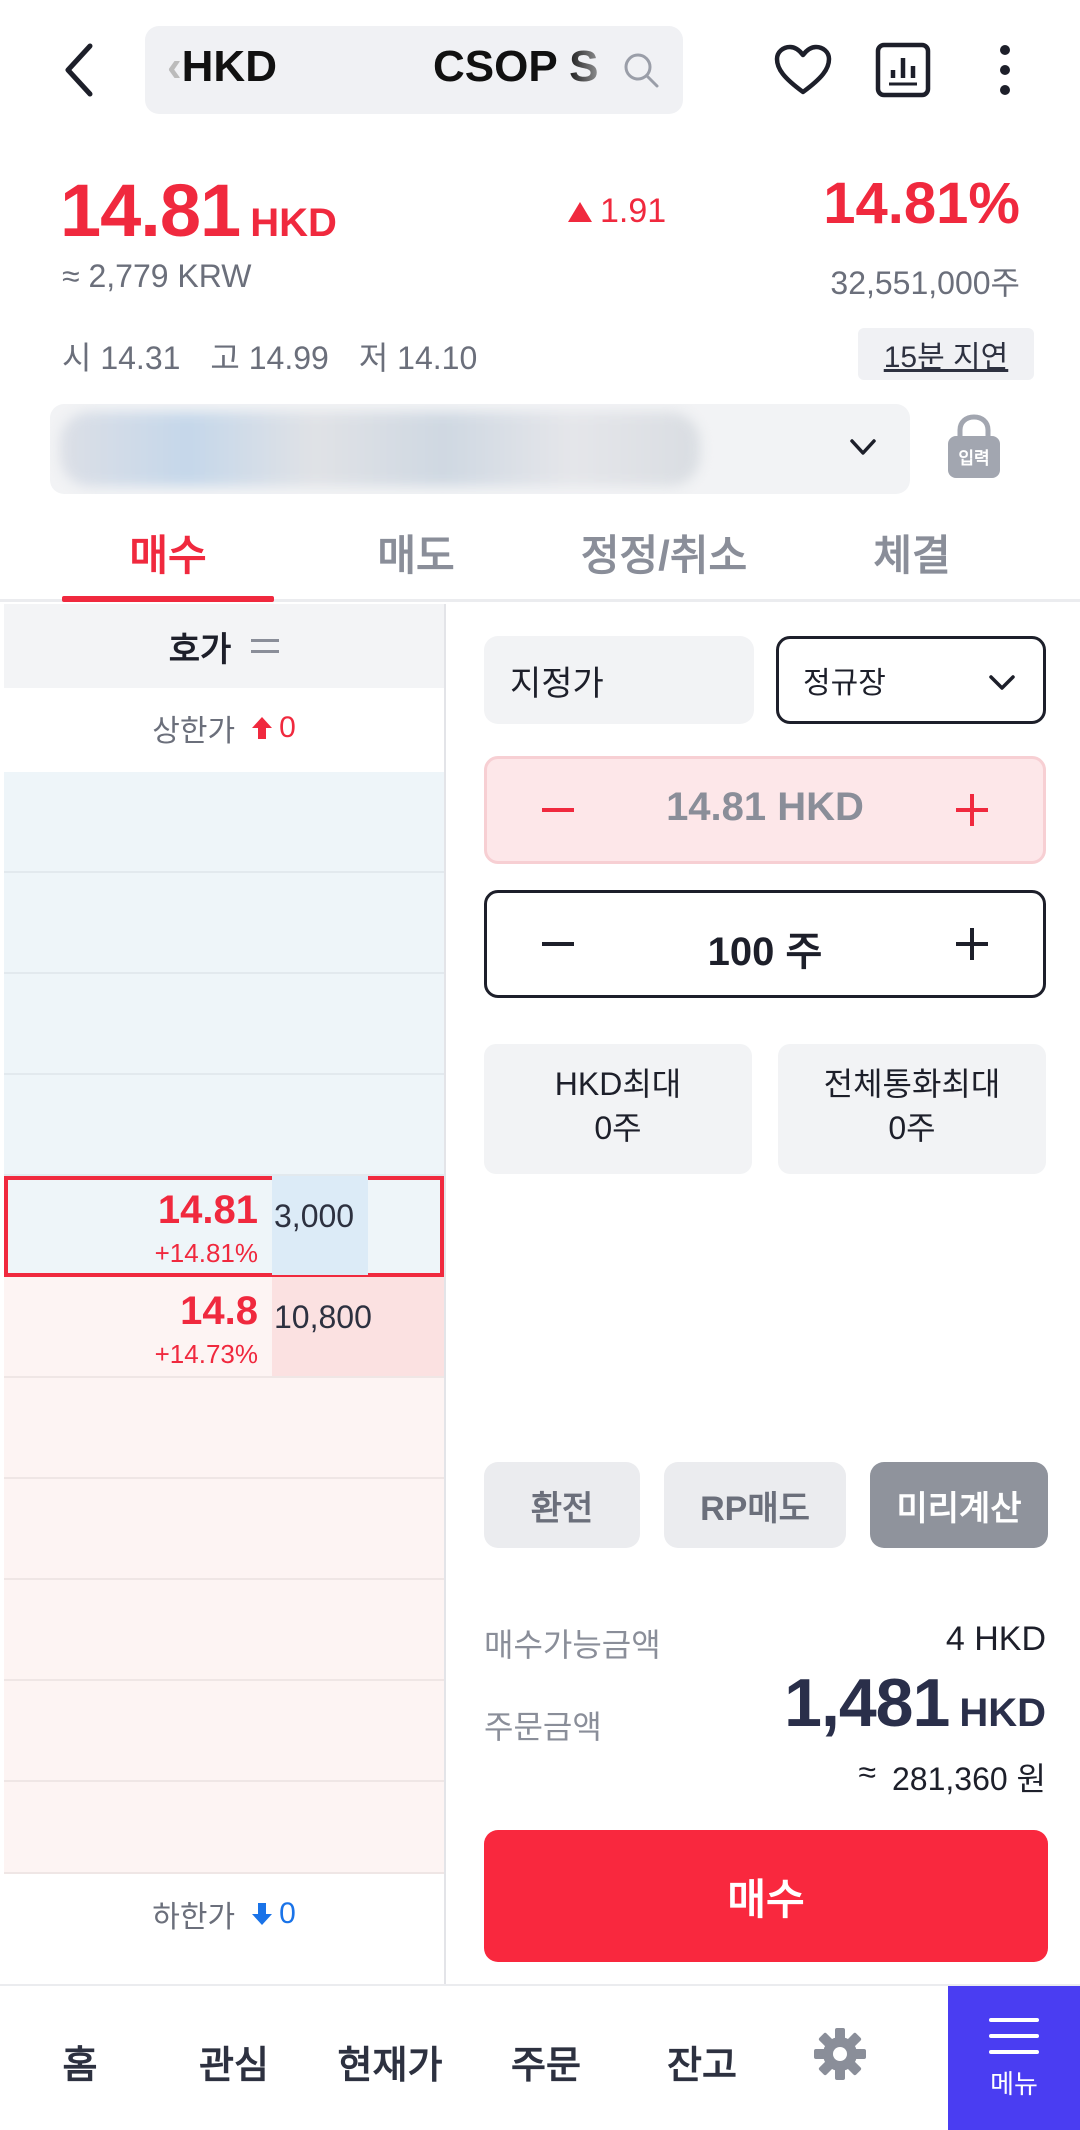 This screenshot has height=2130, width=1080. What do you see at coordinates (766, 1896) in the screenshot?
I see `buy-button: 매수` at bounding box center [766, 1896].